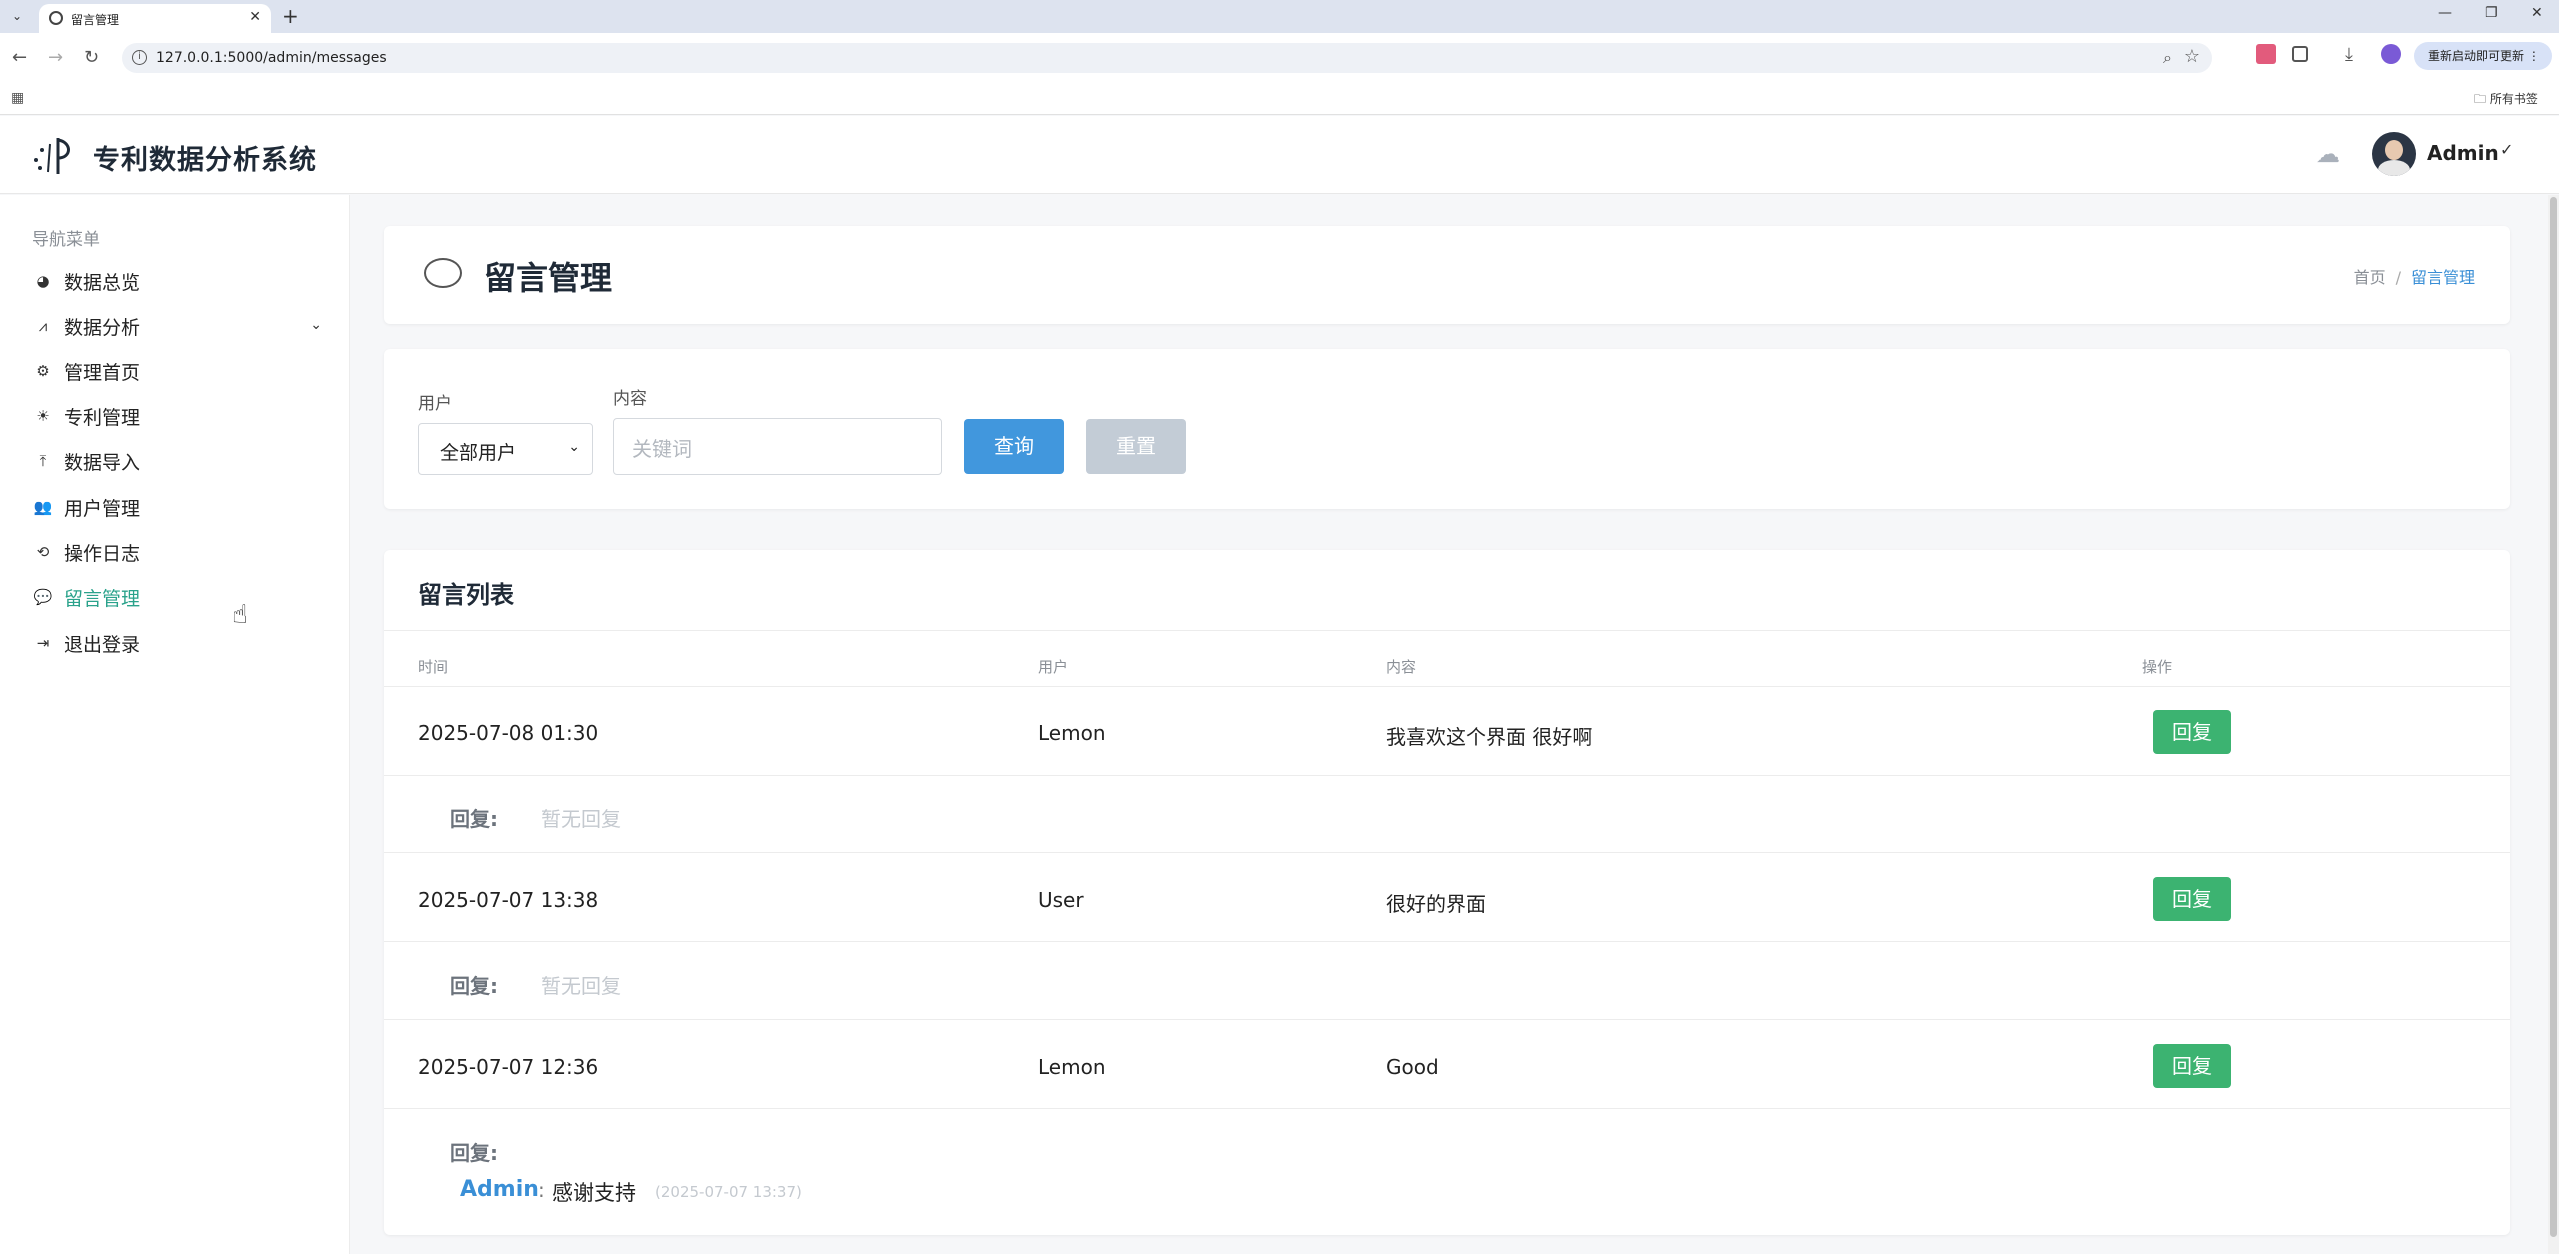  Describe the element at coordinates (95, 20) in the screenshot. I see `tab-title: 留言管理` at that location.